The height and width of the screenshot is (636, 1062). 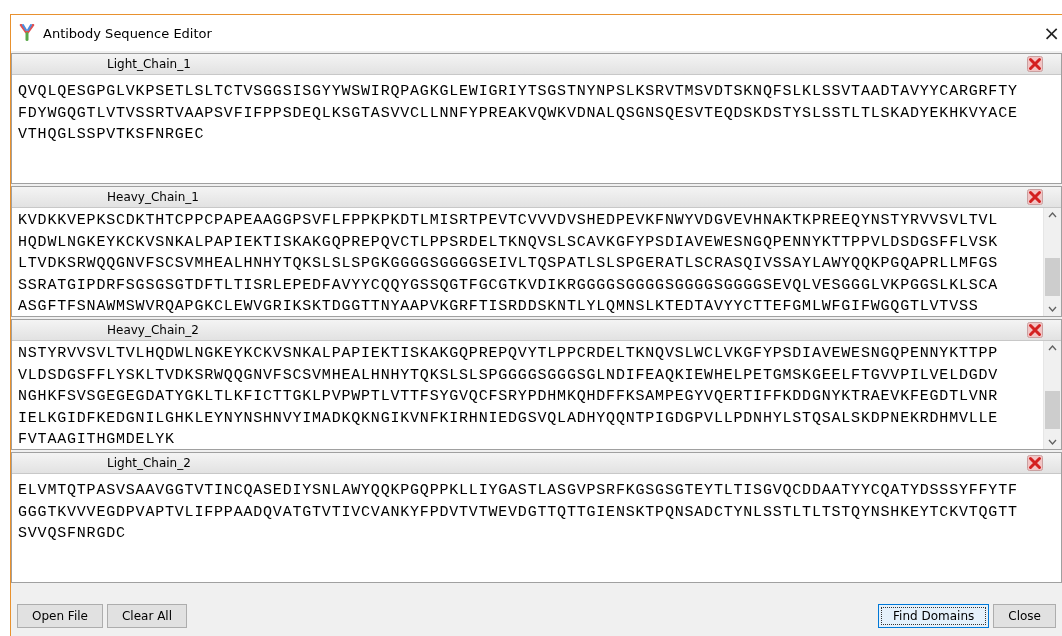 I want to click on sequence-line: ASGFTFSNAWMSWVRQAPGKCLEWVGRIKSKTDGGTTNYAAPVKGRFTISRDDSKNTLYLQMNSLKTEDTAVYYCTTEFGMLWFGIFWGQGTLVTVSS, so click(x=499, y=306).